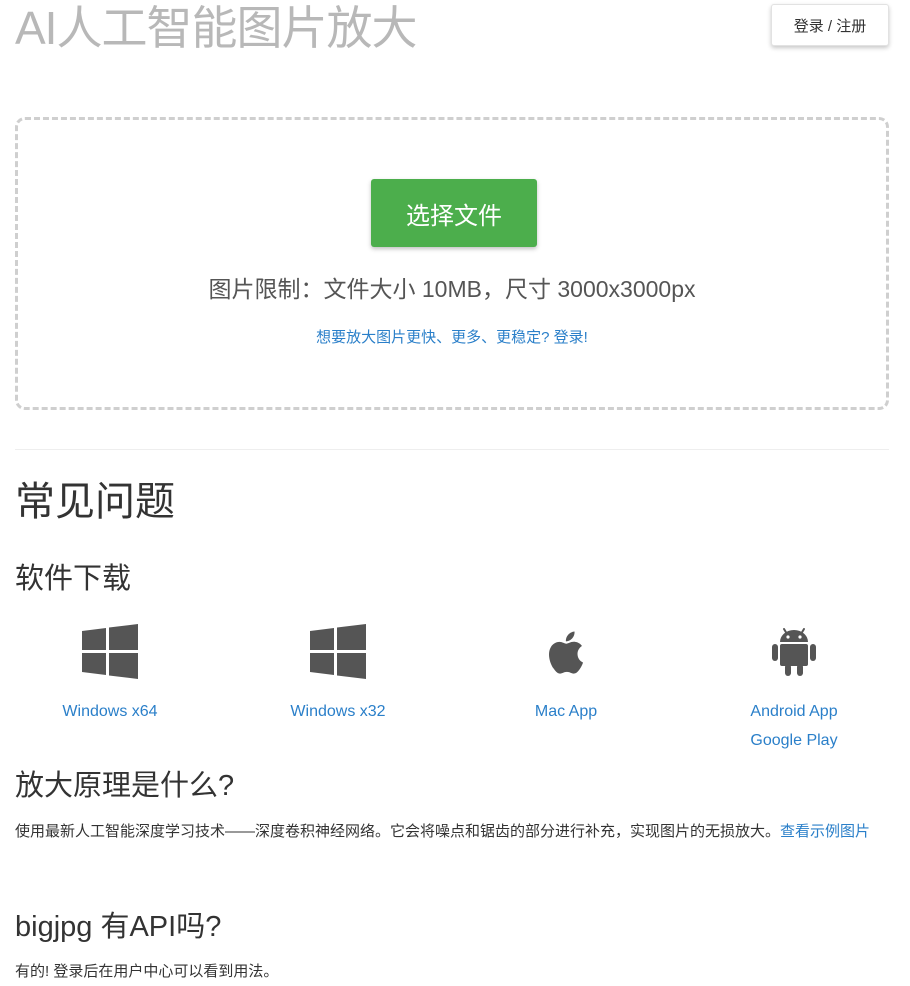 The image size is (910, 986). Describe the element at coordinates (118, 927) in the screenshot. I see `api-heading: bigjpg 有API吗?` at that location.